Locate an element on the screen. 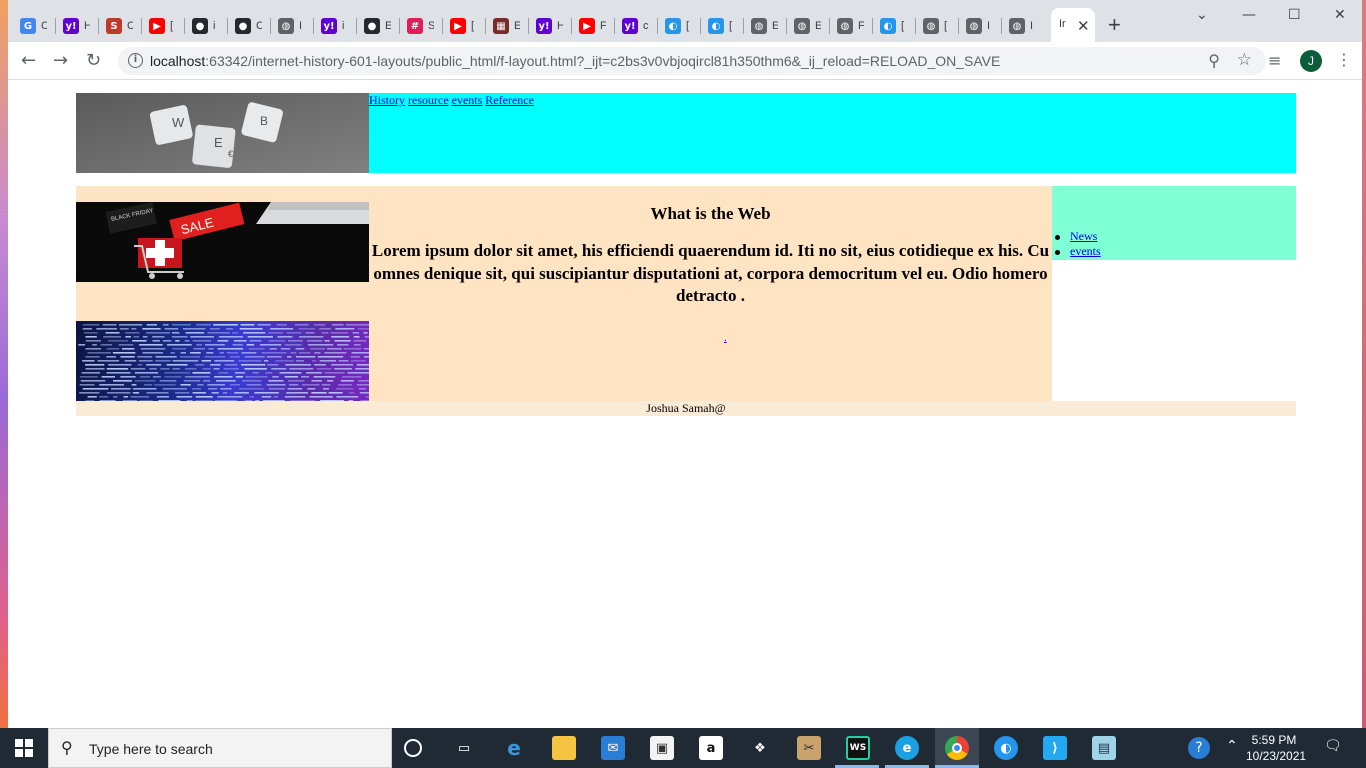 The height and width of the screenshot is (768, 1366). browser-tab: y! i is located at coordinates (334, 26).